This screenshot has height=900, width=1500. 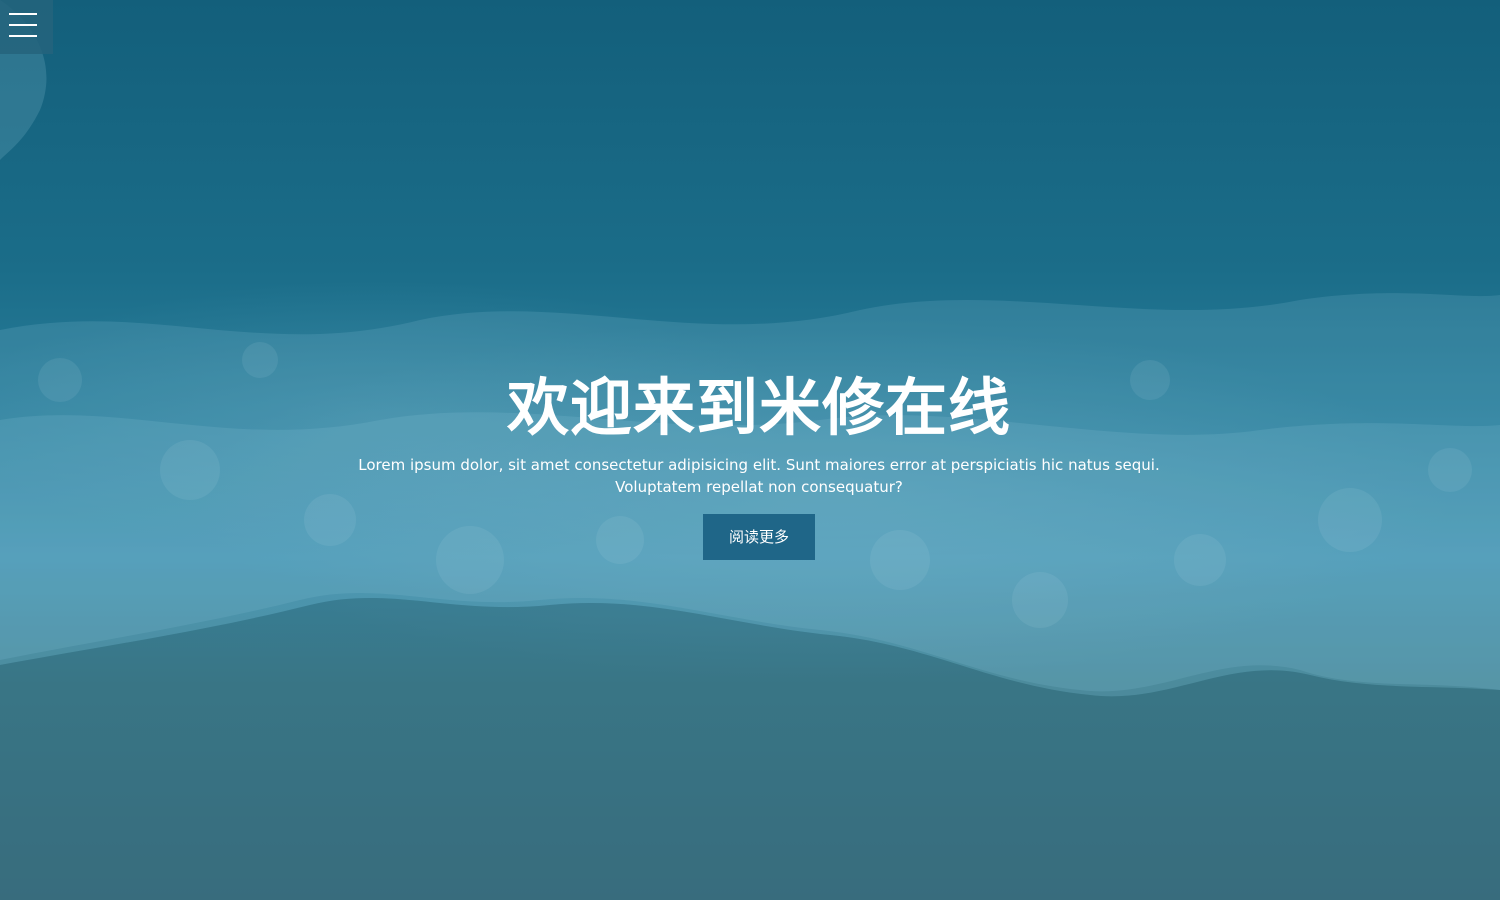 What do you see at coordinates (26, 27) in the screenshot?
I see `hamburger-menu-button` at bounding box center [26, 27].